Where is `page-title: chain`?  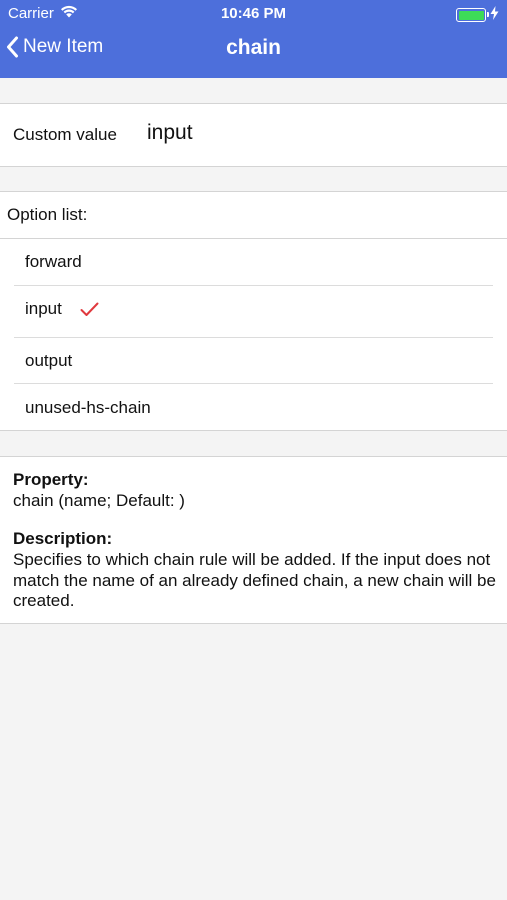
page-title: chain is located at coordinates (253, 47).